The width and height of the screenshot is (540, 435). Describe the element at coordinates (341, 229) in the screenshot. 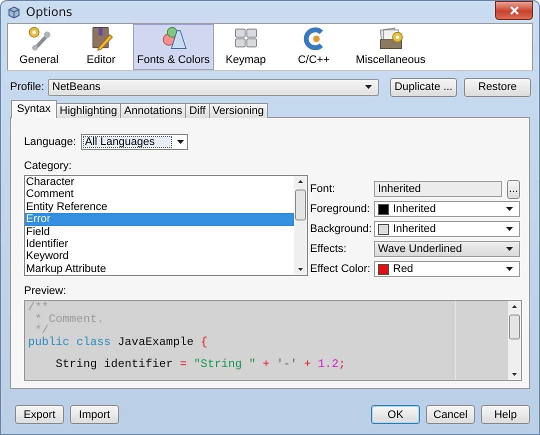

I see `property-label: Background:` at that location.